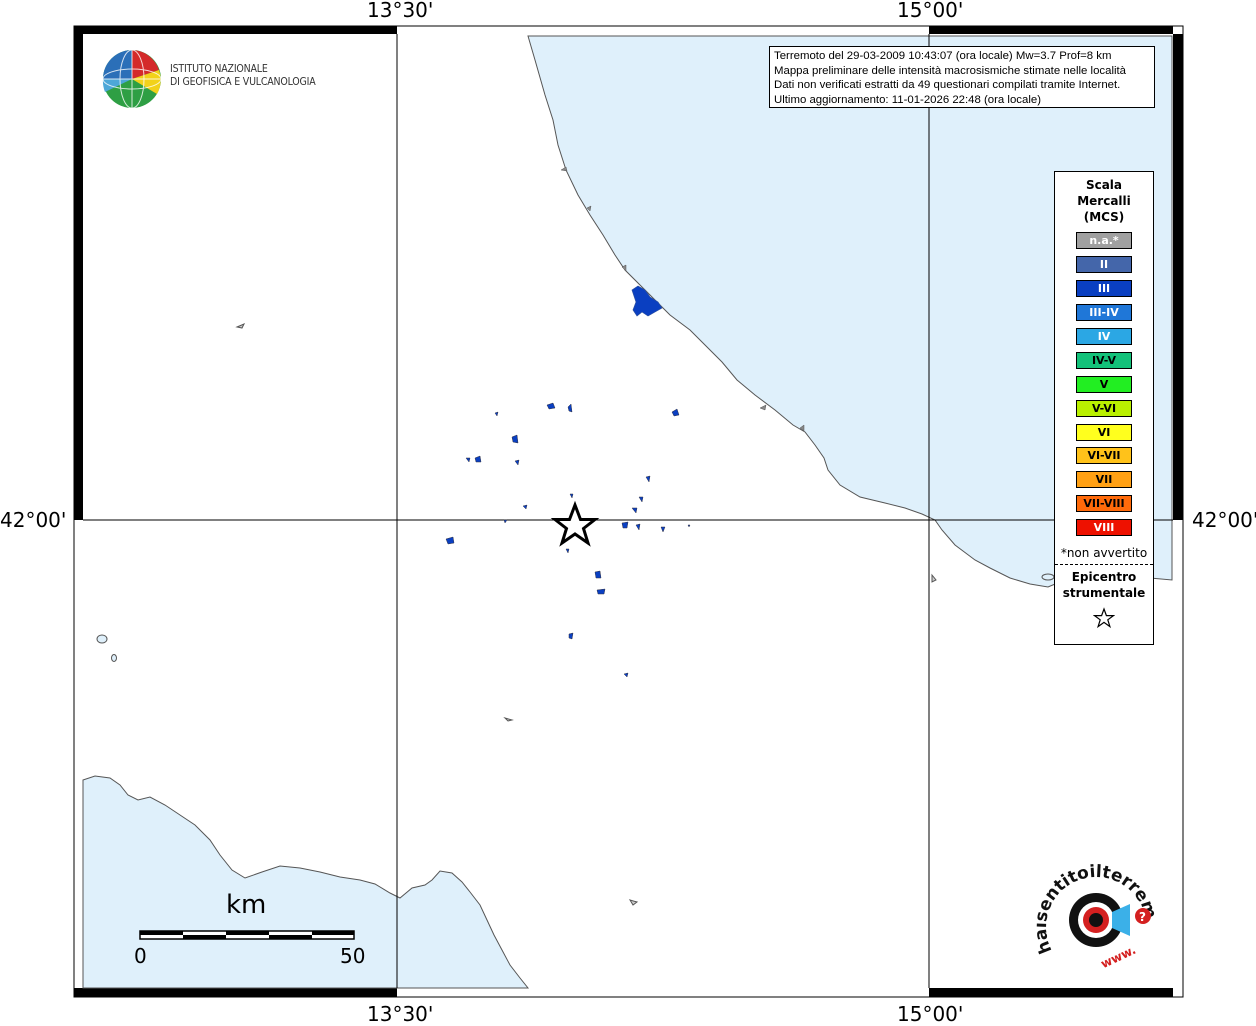 The image size is (1256, 1026). What do you see at coordinates (400, 11) in the screenshot?
I see `longitude-label-top-1: 13°30'` at bounding box center [400, 11].